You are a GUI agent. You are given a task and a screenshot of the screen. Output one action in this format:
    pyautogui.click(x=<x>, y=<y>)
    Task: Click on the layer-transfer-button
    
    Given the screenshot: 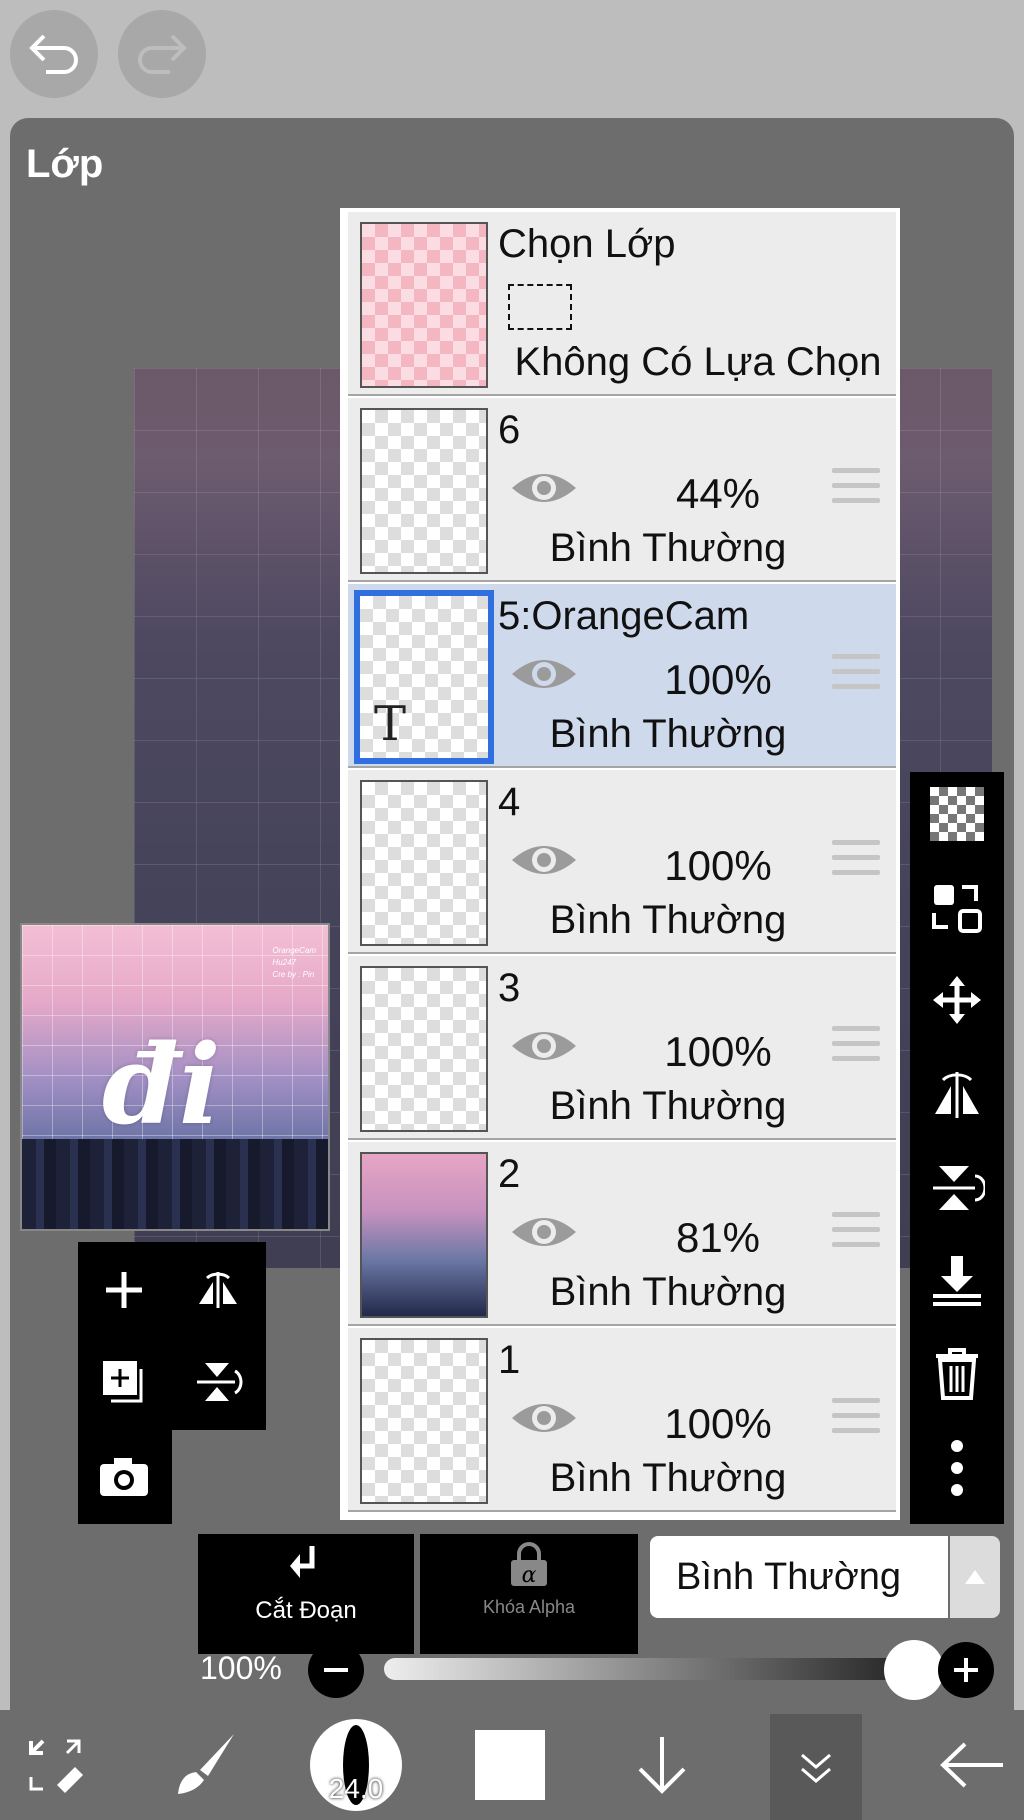 What is the action you would take?
    pyautogui.click(x=957, y=908)
    